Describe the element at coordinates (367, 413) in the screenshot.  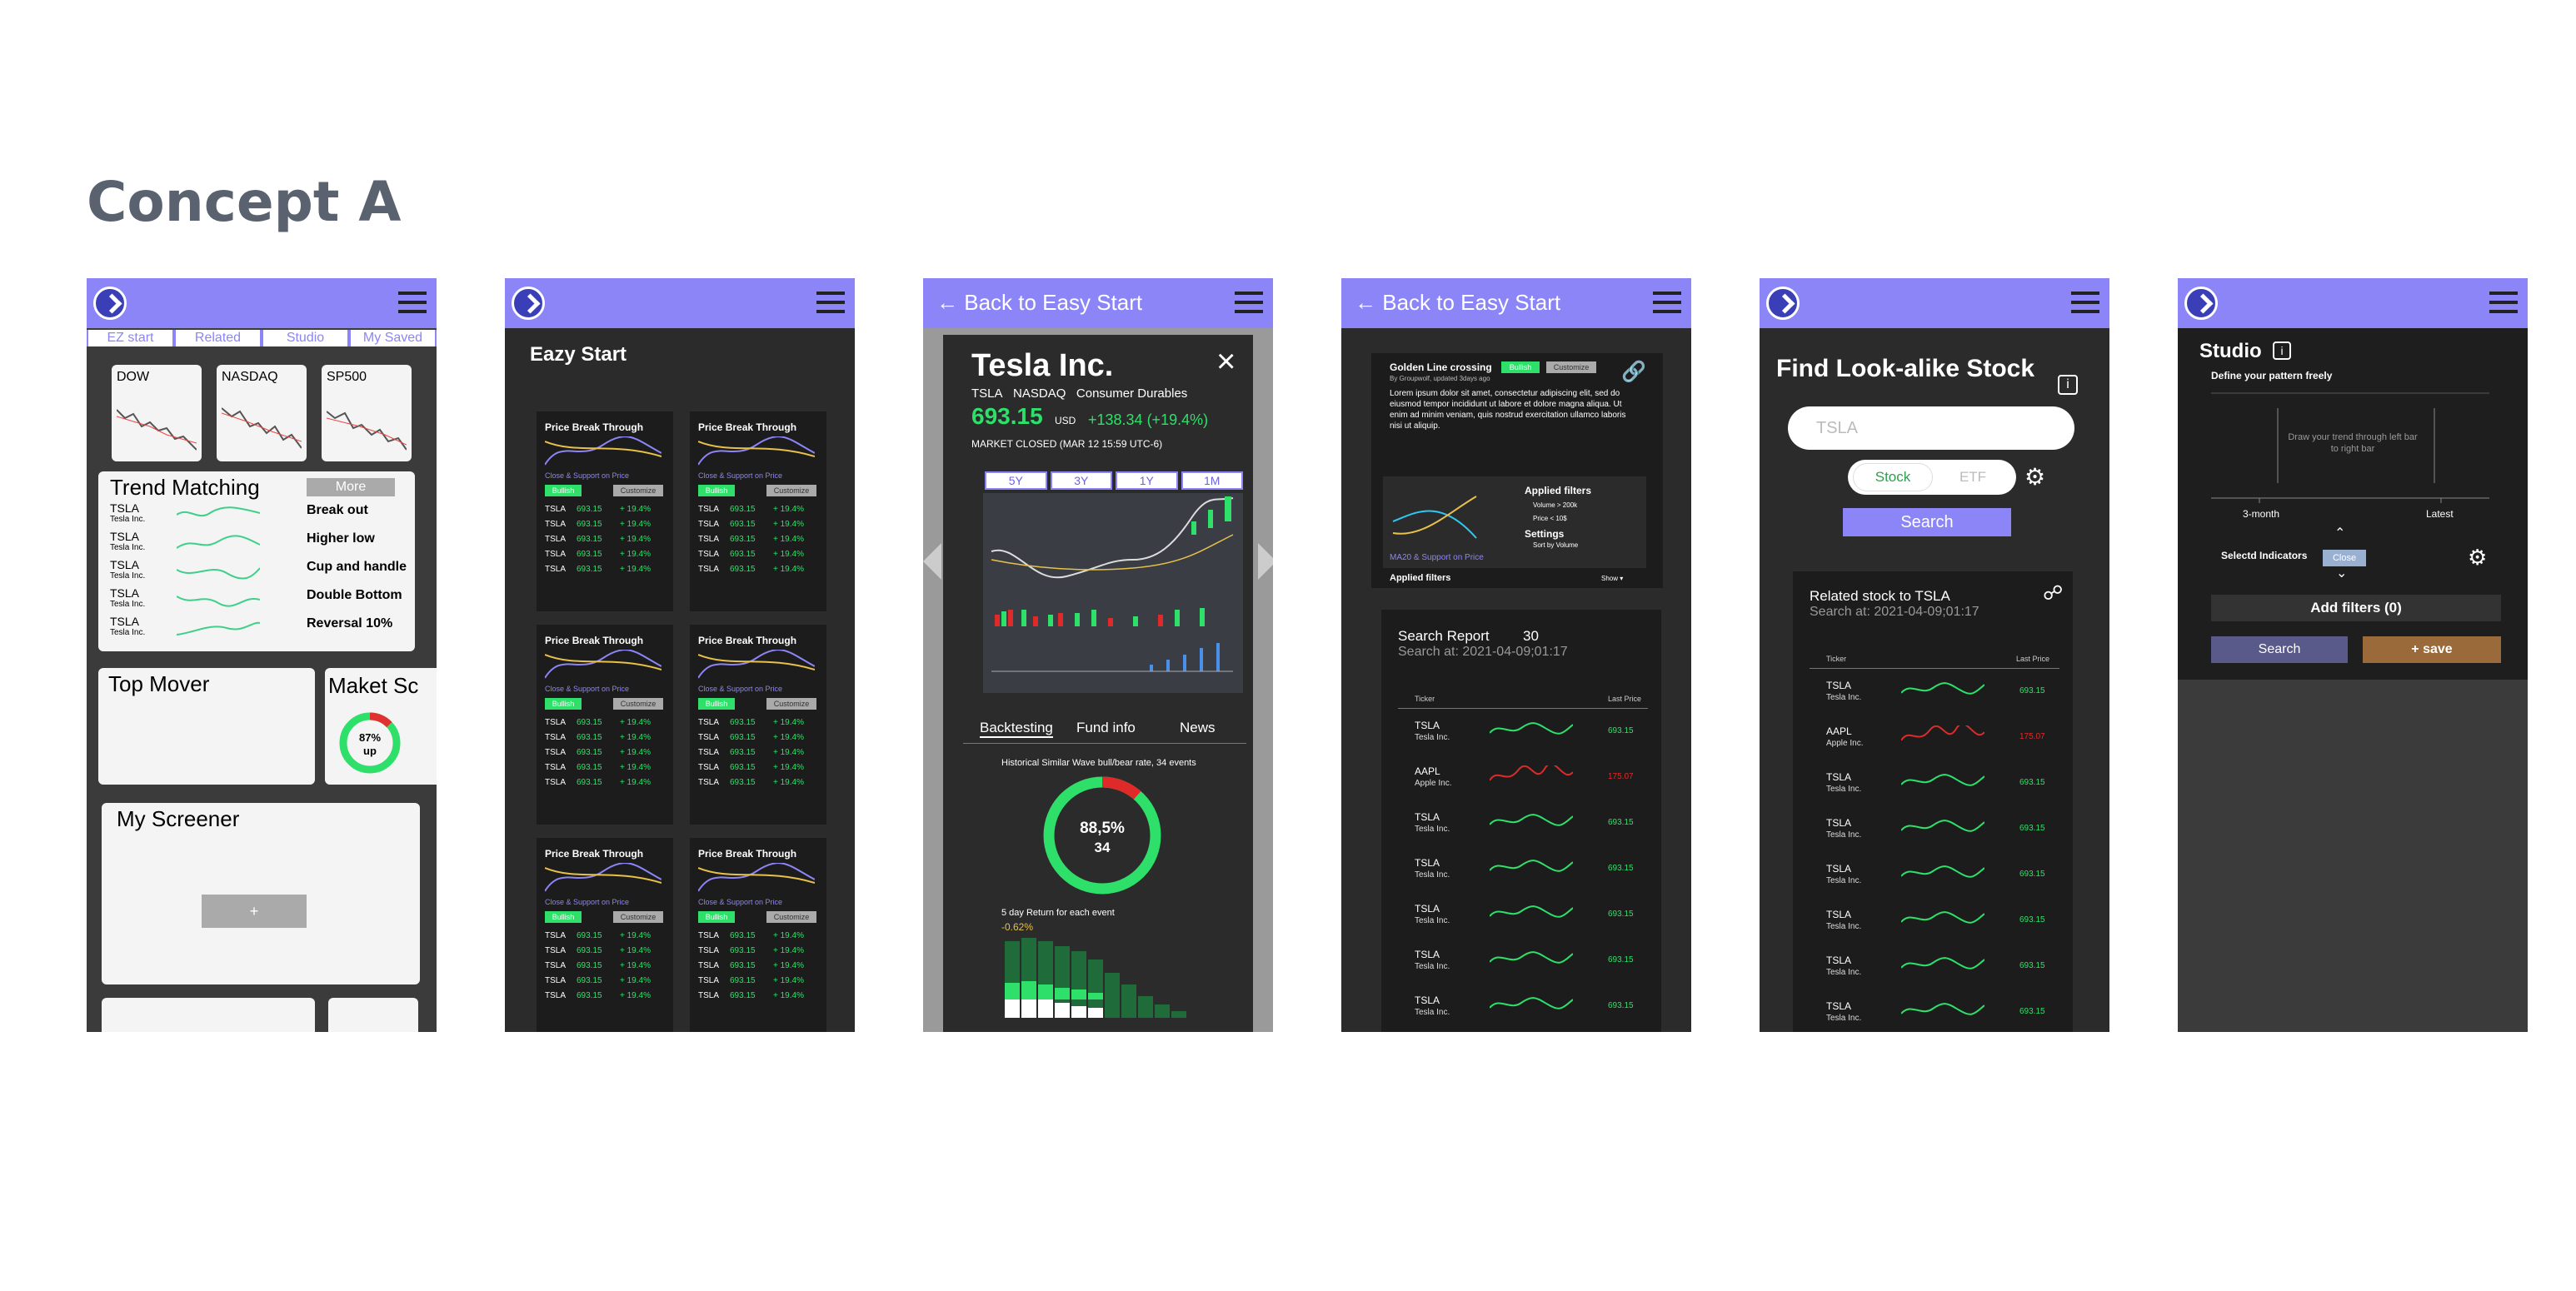
I see `index-card-sp500: SP500` at that location.